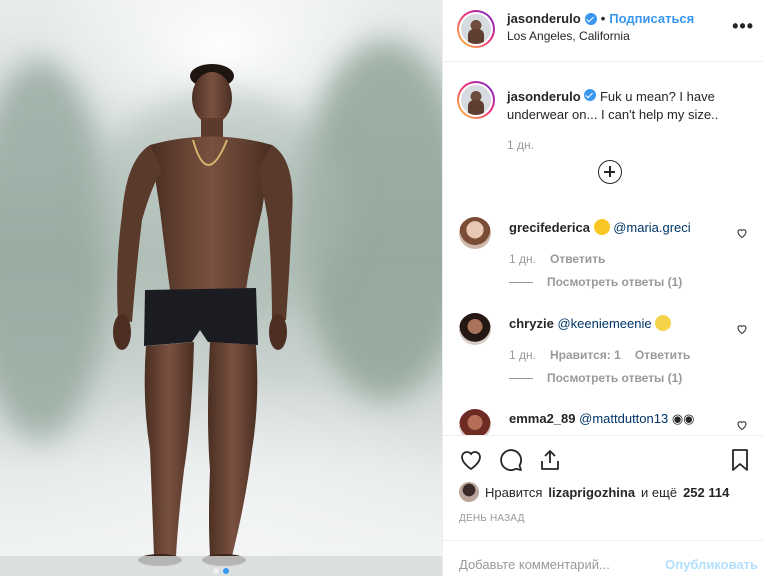 The image size is (763, 576). I want to click on comment-meta: 1 дн. Нравится: 1 Ответить, so click(599, 355).